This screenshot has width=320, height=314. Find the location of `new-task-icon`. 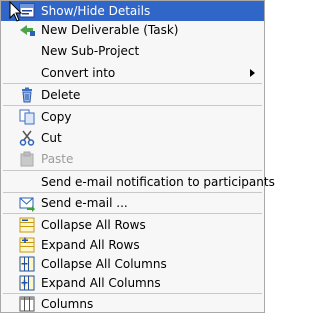

new-task-icon is located at coordinates (27, 30).